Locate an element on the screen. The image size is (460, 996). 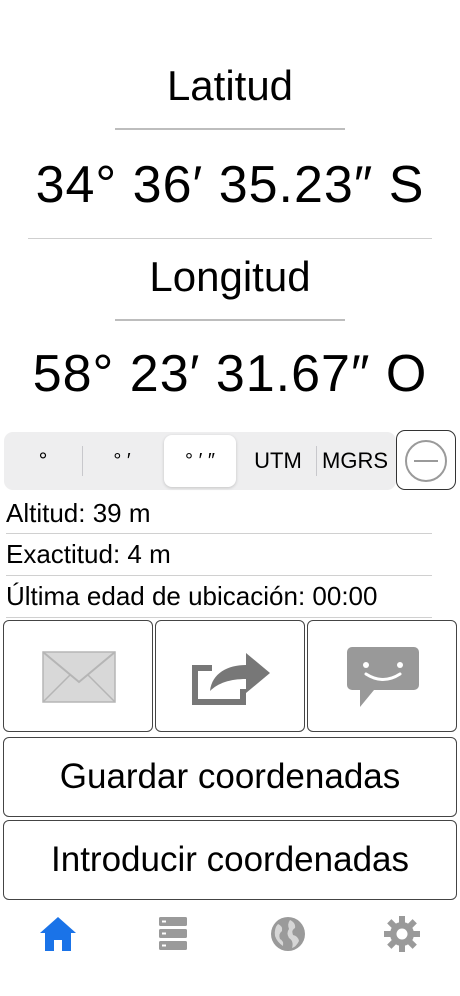
message-icon is located at coordinates (383, 677).